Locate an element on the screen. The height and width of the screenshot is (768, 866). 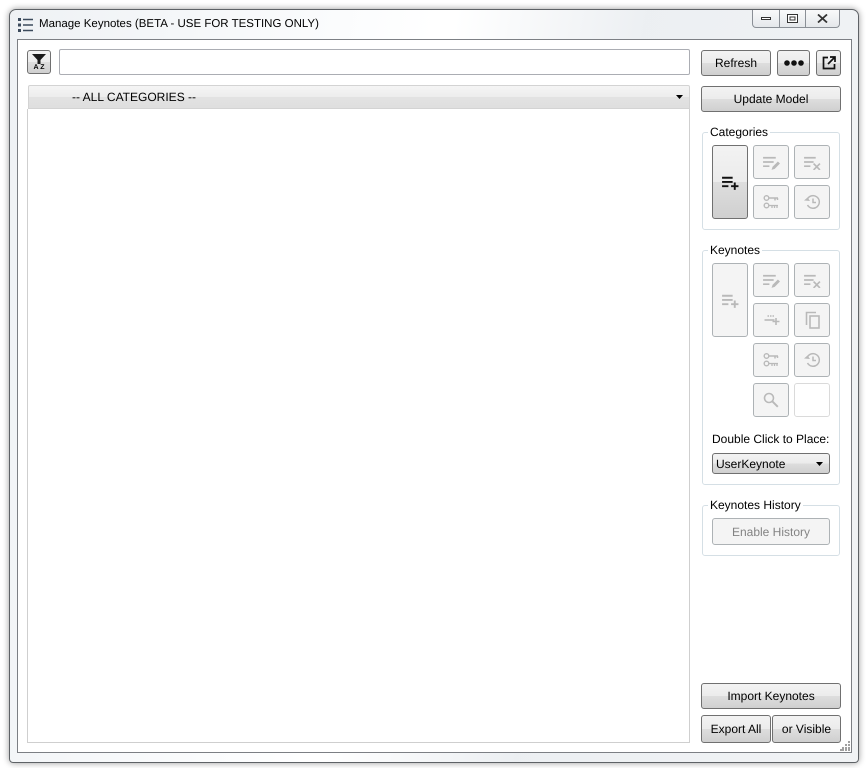
maximize-button is located at coordinates (793, 19).